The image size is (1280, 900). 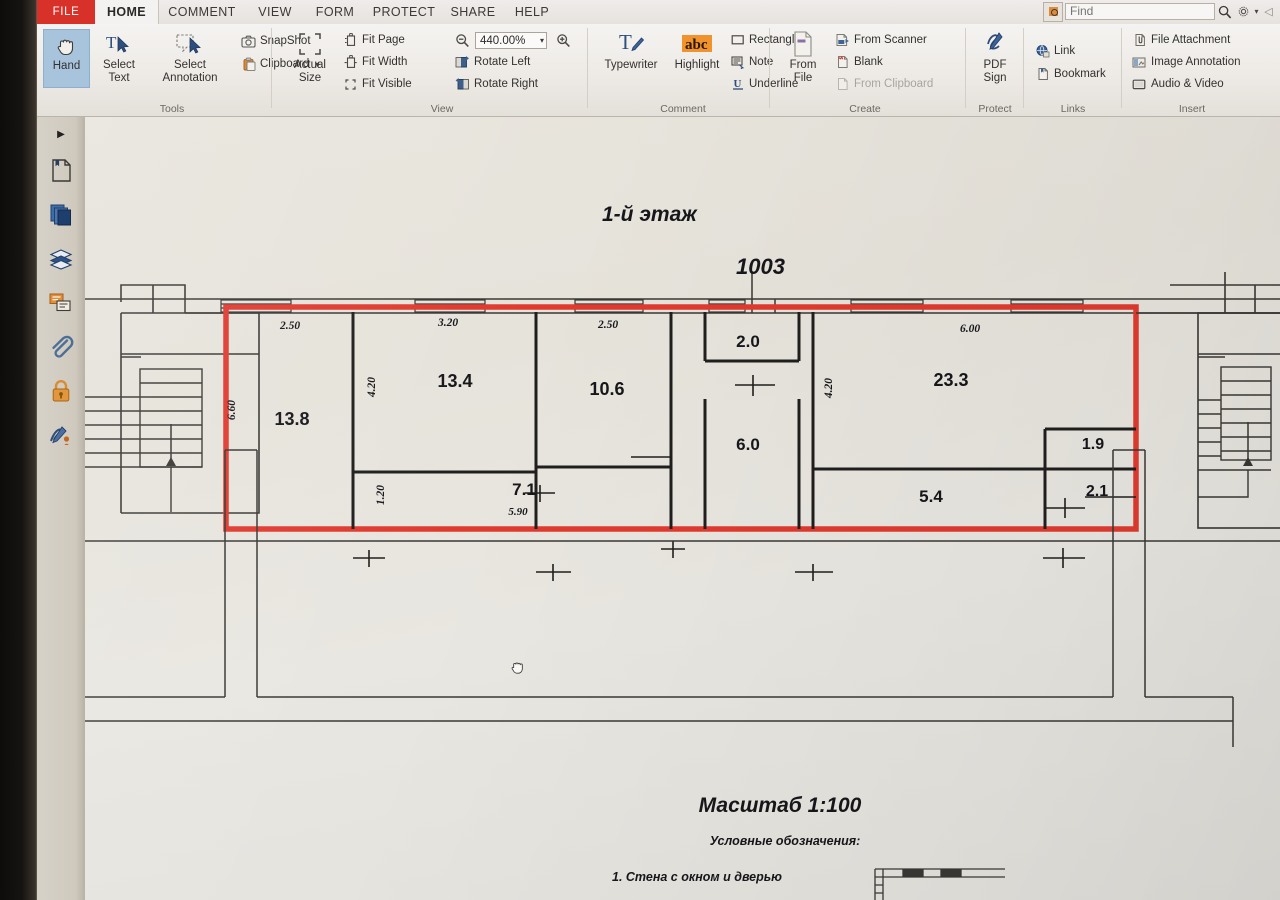 I want to click on typewriter-button: T Typewriter, so click(x=631, y=59).